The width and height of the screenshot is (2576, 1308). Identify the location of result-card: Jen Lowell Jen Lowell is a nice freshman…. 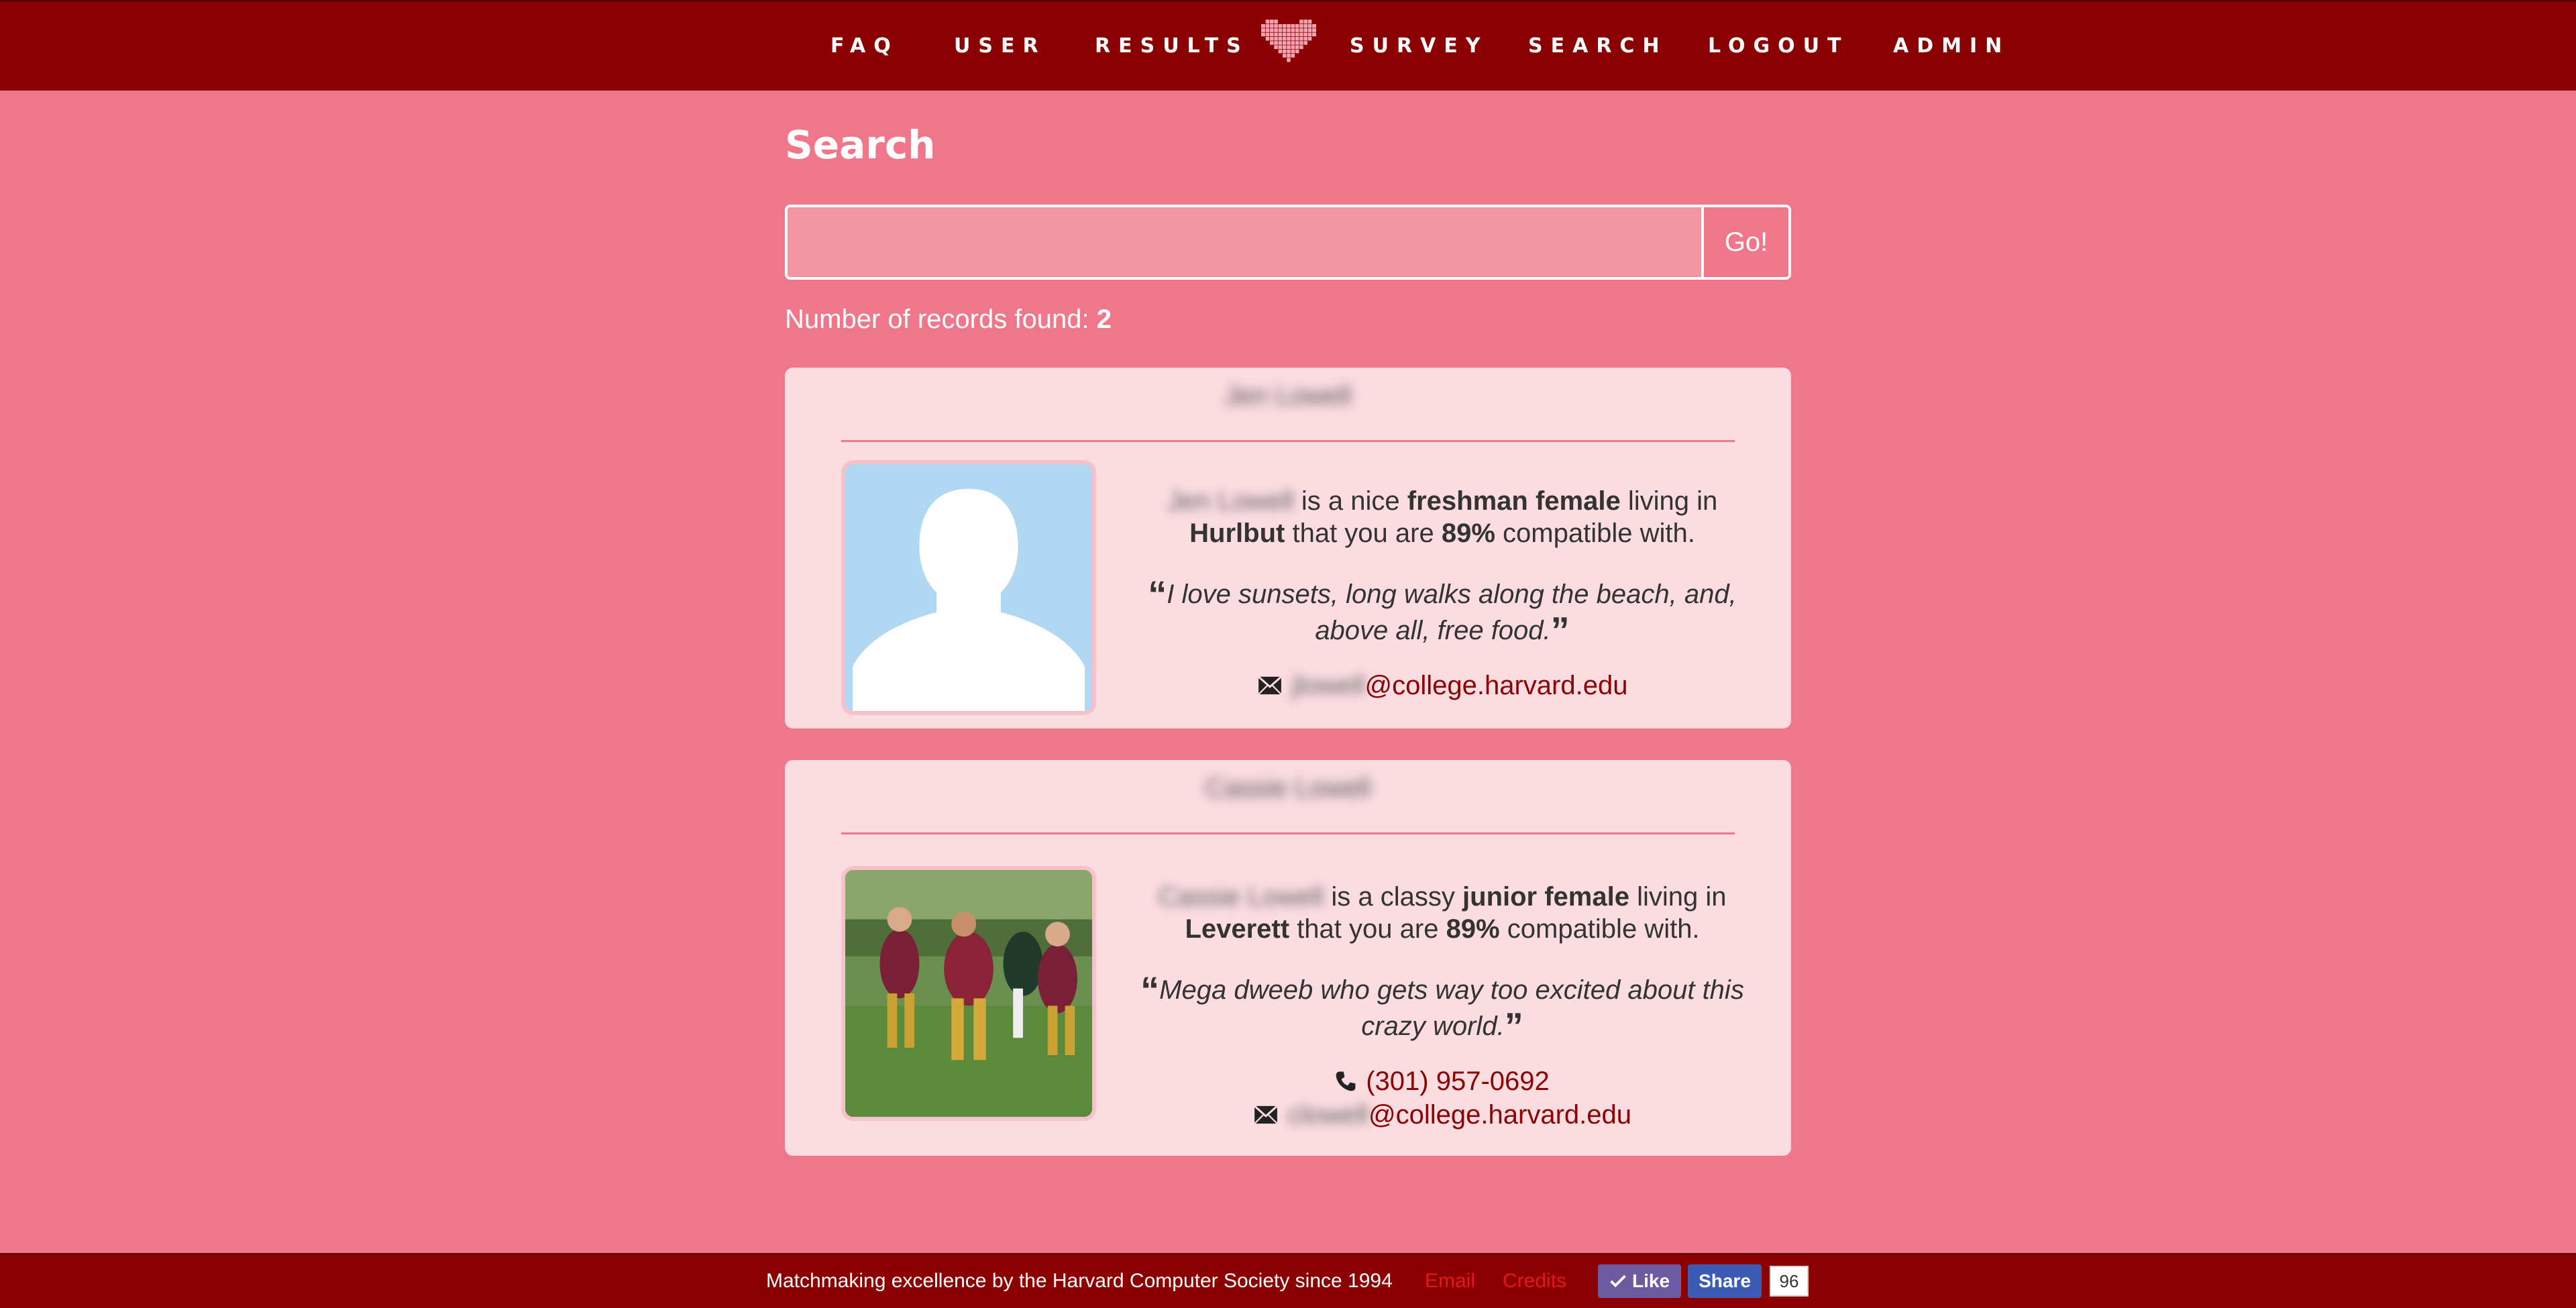
(1288, 548).